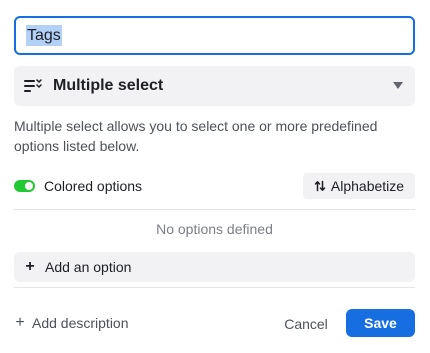 The height and width of the screenshot is (353, 430). What do you see at coordinates (320, 186) in the screenshot?
I see `sort-icon` at bounding box center [320, 186].